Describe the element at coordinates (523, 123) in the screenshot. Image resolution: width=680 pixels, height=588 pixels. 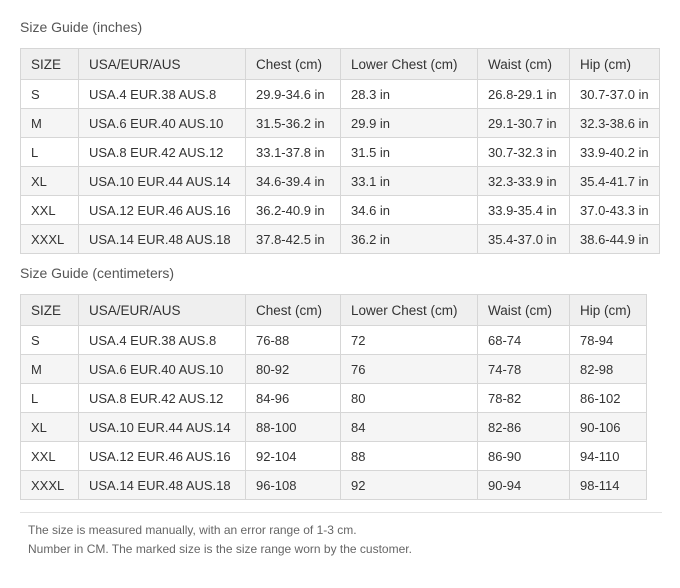
I see `cell-waist: 29.1-30.7 in` at that location.